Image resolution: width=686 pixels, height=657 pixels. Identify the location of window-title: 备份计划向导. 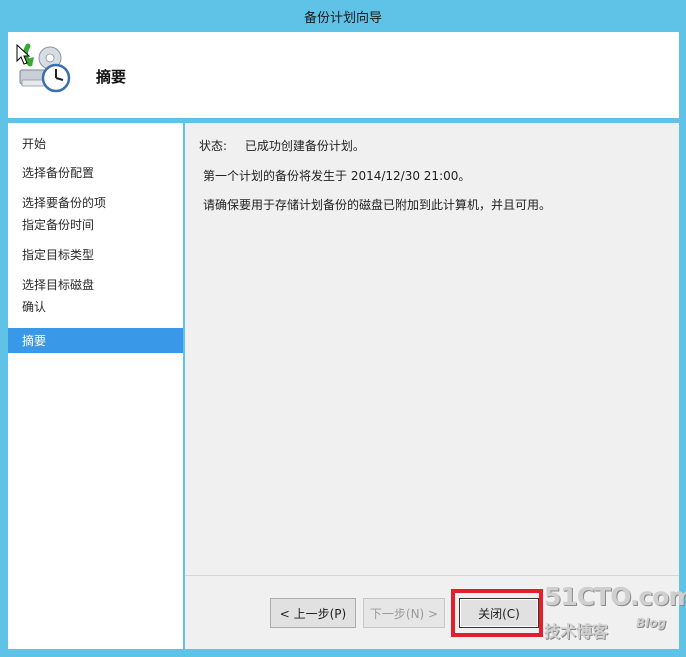
(342, 18).